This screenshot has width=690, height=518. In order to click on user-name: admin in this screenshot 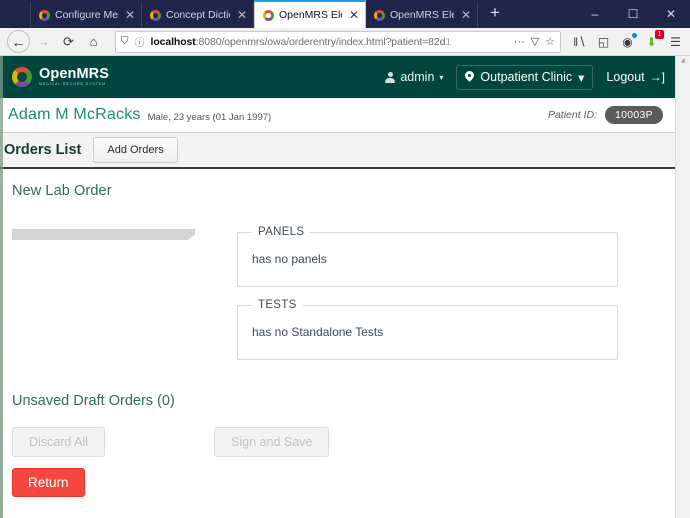, I will do `click(417, 77)`.